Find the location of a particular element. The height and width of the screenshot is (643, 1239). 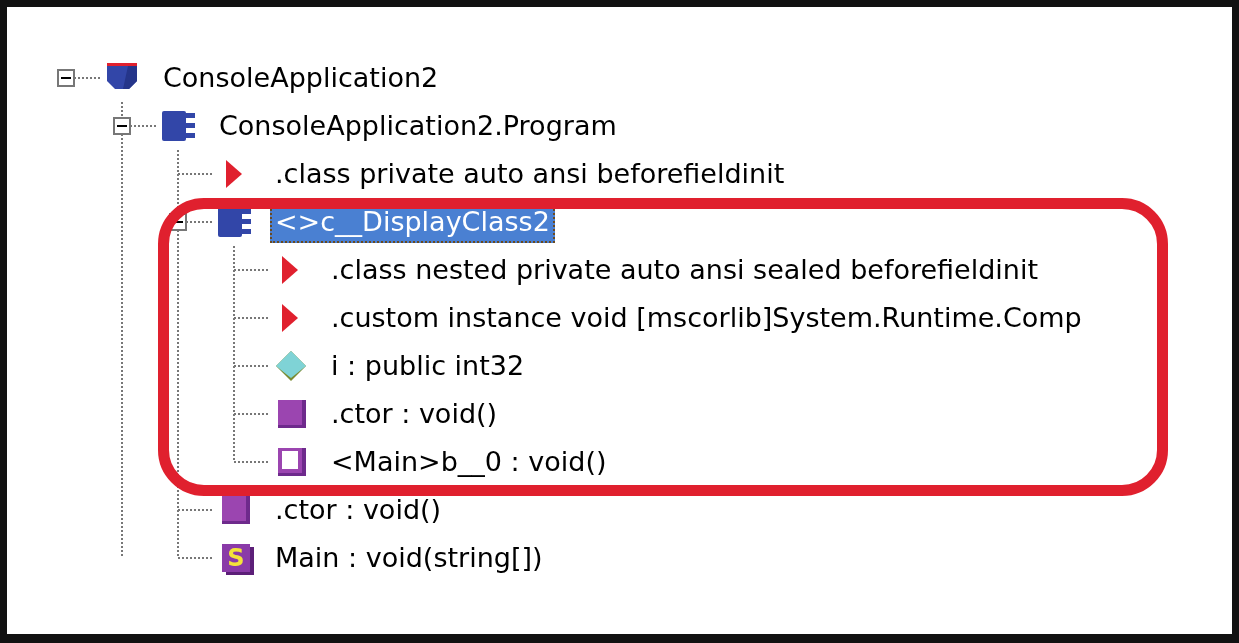

tree-item: .class private auto ansi beforefieldinit is located at coordinates (530, 174).